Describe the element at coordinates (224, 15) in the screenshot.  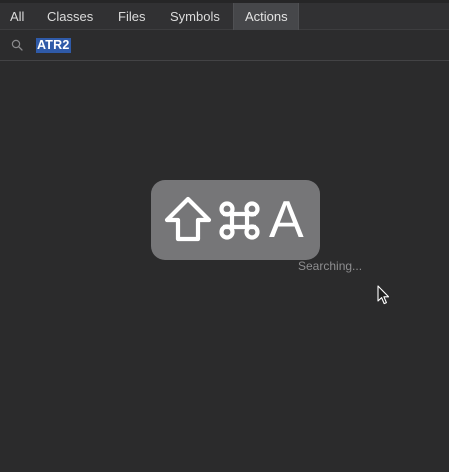
I see `search-everywhere-tabs: All Classes Files Symbols Actions` at that location.